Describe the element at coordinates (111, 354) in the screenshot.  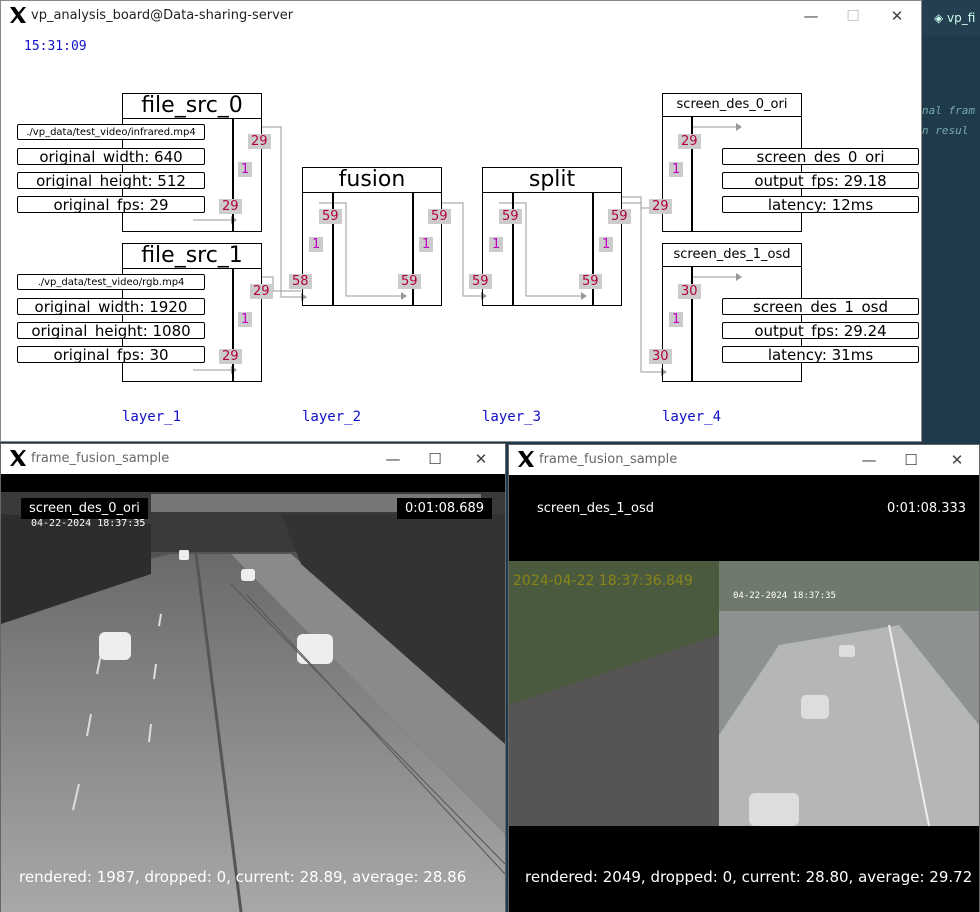
I see `src1-fps-field: original_fps: 30` at that location.